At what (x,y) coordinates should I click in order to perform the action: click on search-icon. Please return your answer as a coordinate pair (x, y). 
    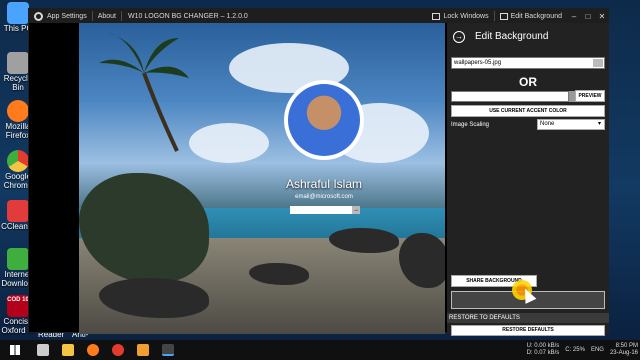
    Looking at the image, I should click on (42, 350).